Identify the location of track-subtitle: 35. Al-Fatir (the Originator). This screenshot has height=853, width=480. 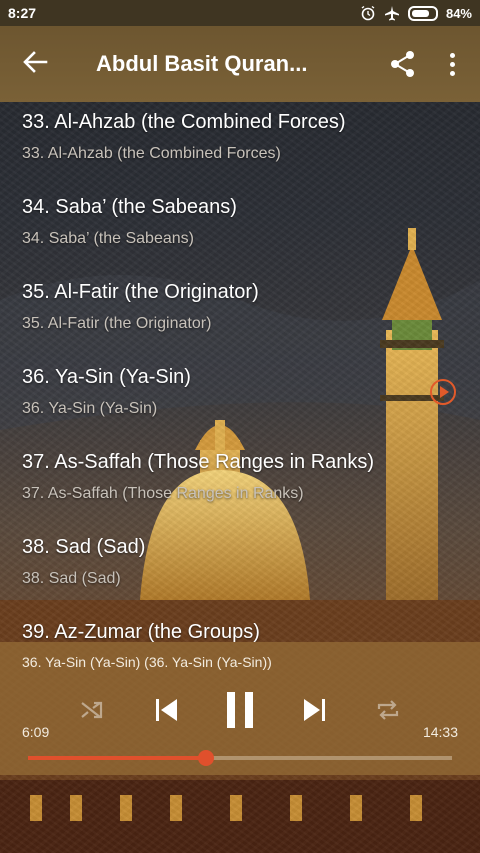
(117, 323).